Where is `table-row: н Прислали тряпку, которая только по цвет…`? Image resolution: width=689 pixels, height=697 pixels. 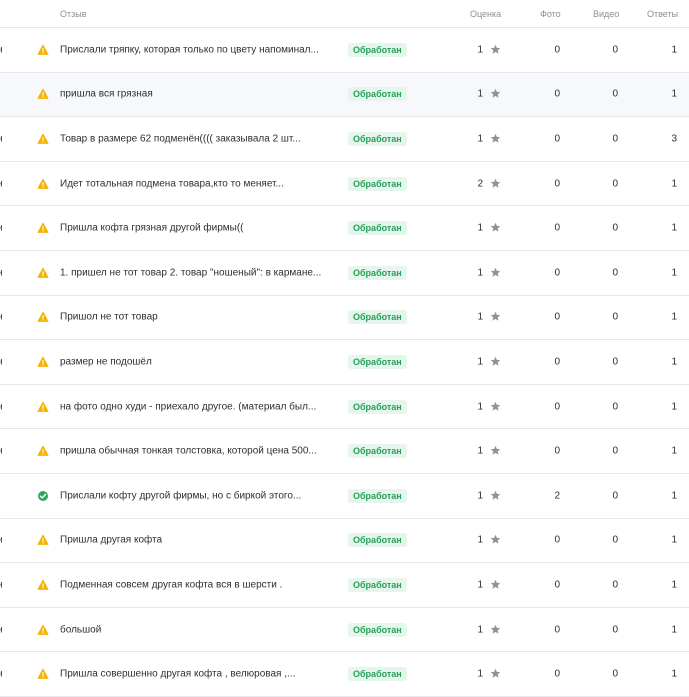
table-row: н Прислали тряпку, которая только по цвет… is located at coordinates (344, 50).